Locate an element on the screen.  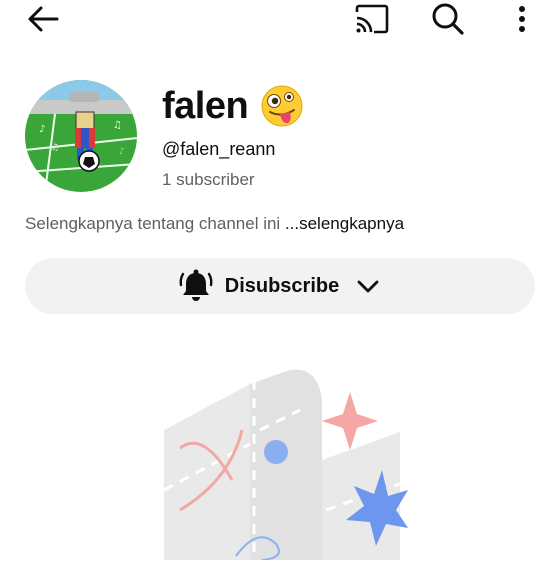
chevron-down-icon is located at coordinates (368, 286).